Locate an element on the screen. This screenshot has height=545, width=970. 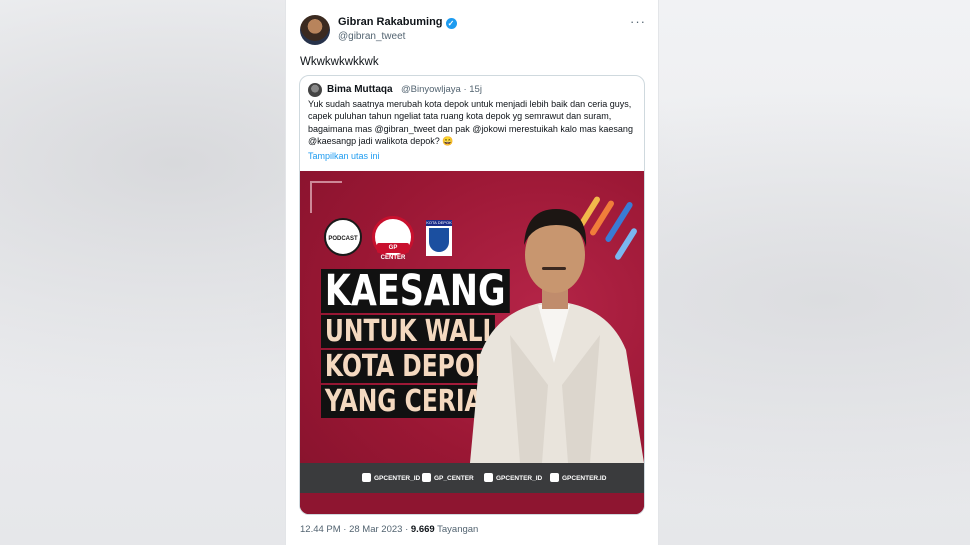
view-count: 9.669 is located at coordinates (422, 529).